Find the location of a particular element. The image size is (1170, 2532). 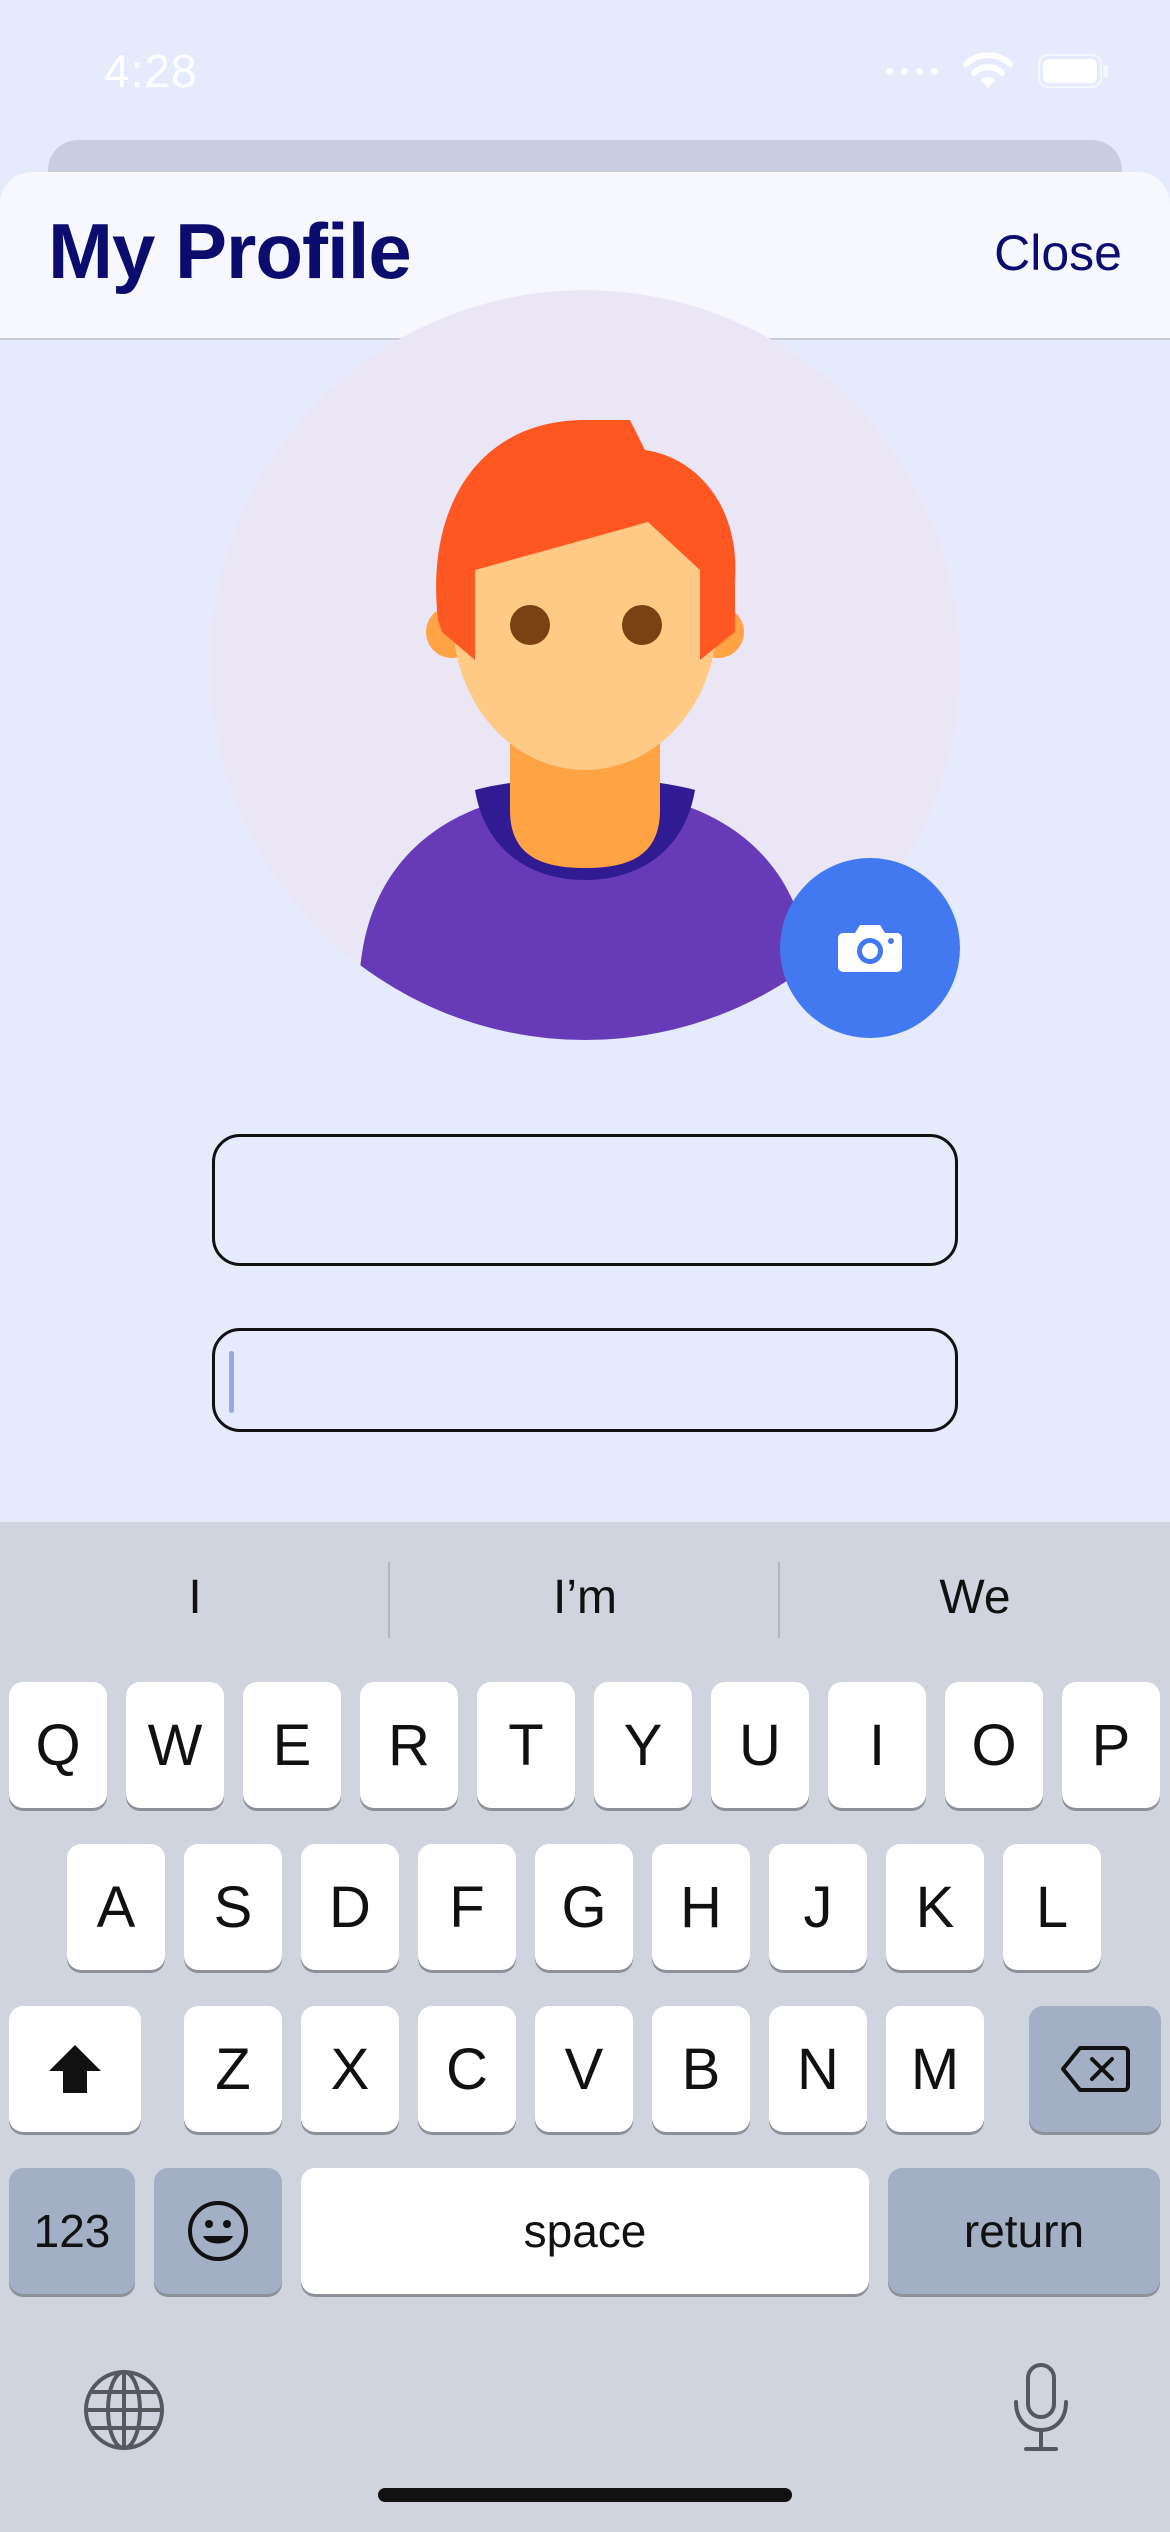

key-q: Q is located at coordinates (58, 1745).